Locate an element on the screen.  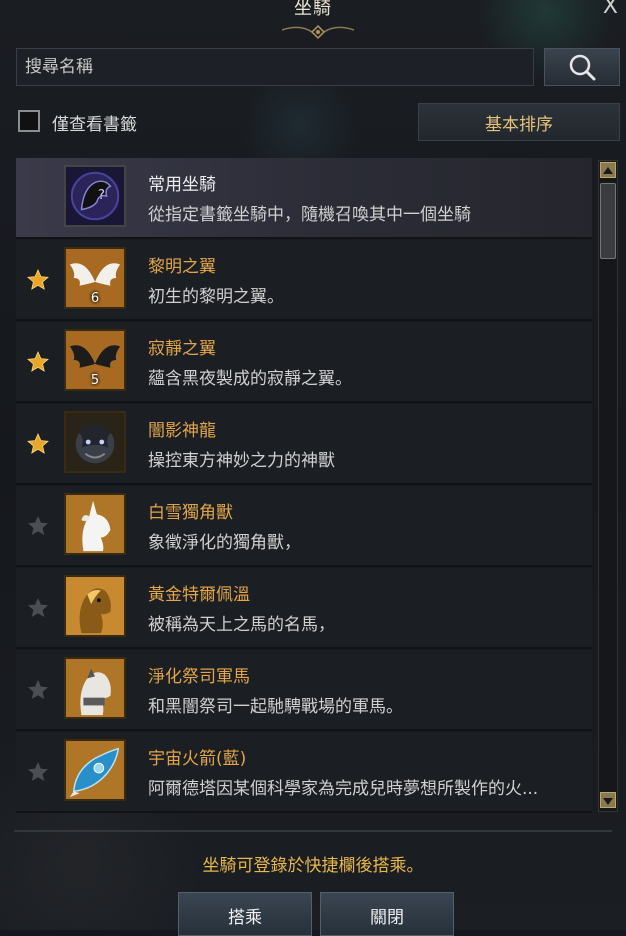
mount-description: 蘊含黑夜製成的寂靜之翼。 is located at coordinates (250, 379).